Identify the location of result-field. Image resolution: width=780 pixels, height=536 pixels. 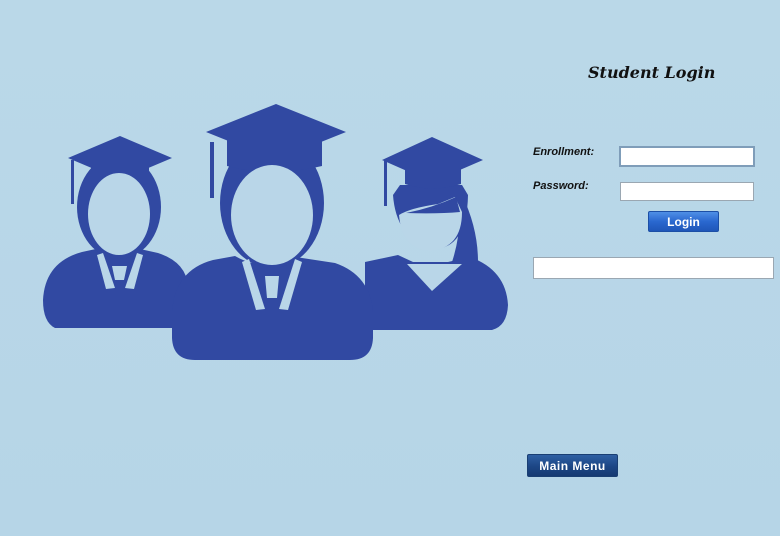
(653, 268).